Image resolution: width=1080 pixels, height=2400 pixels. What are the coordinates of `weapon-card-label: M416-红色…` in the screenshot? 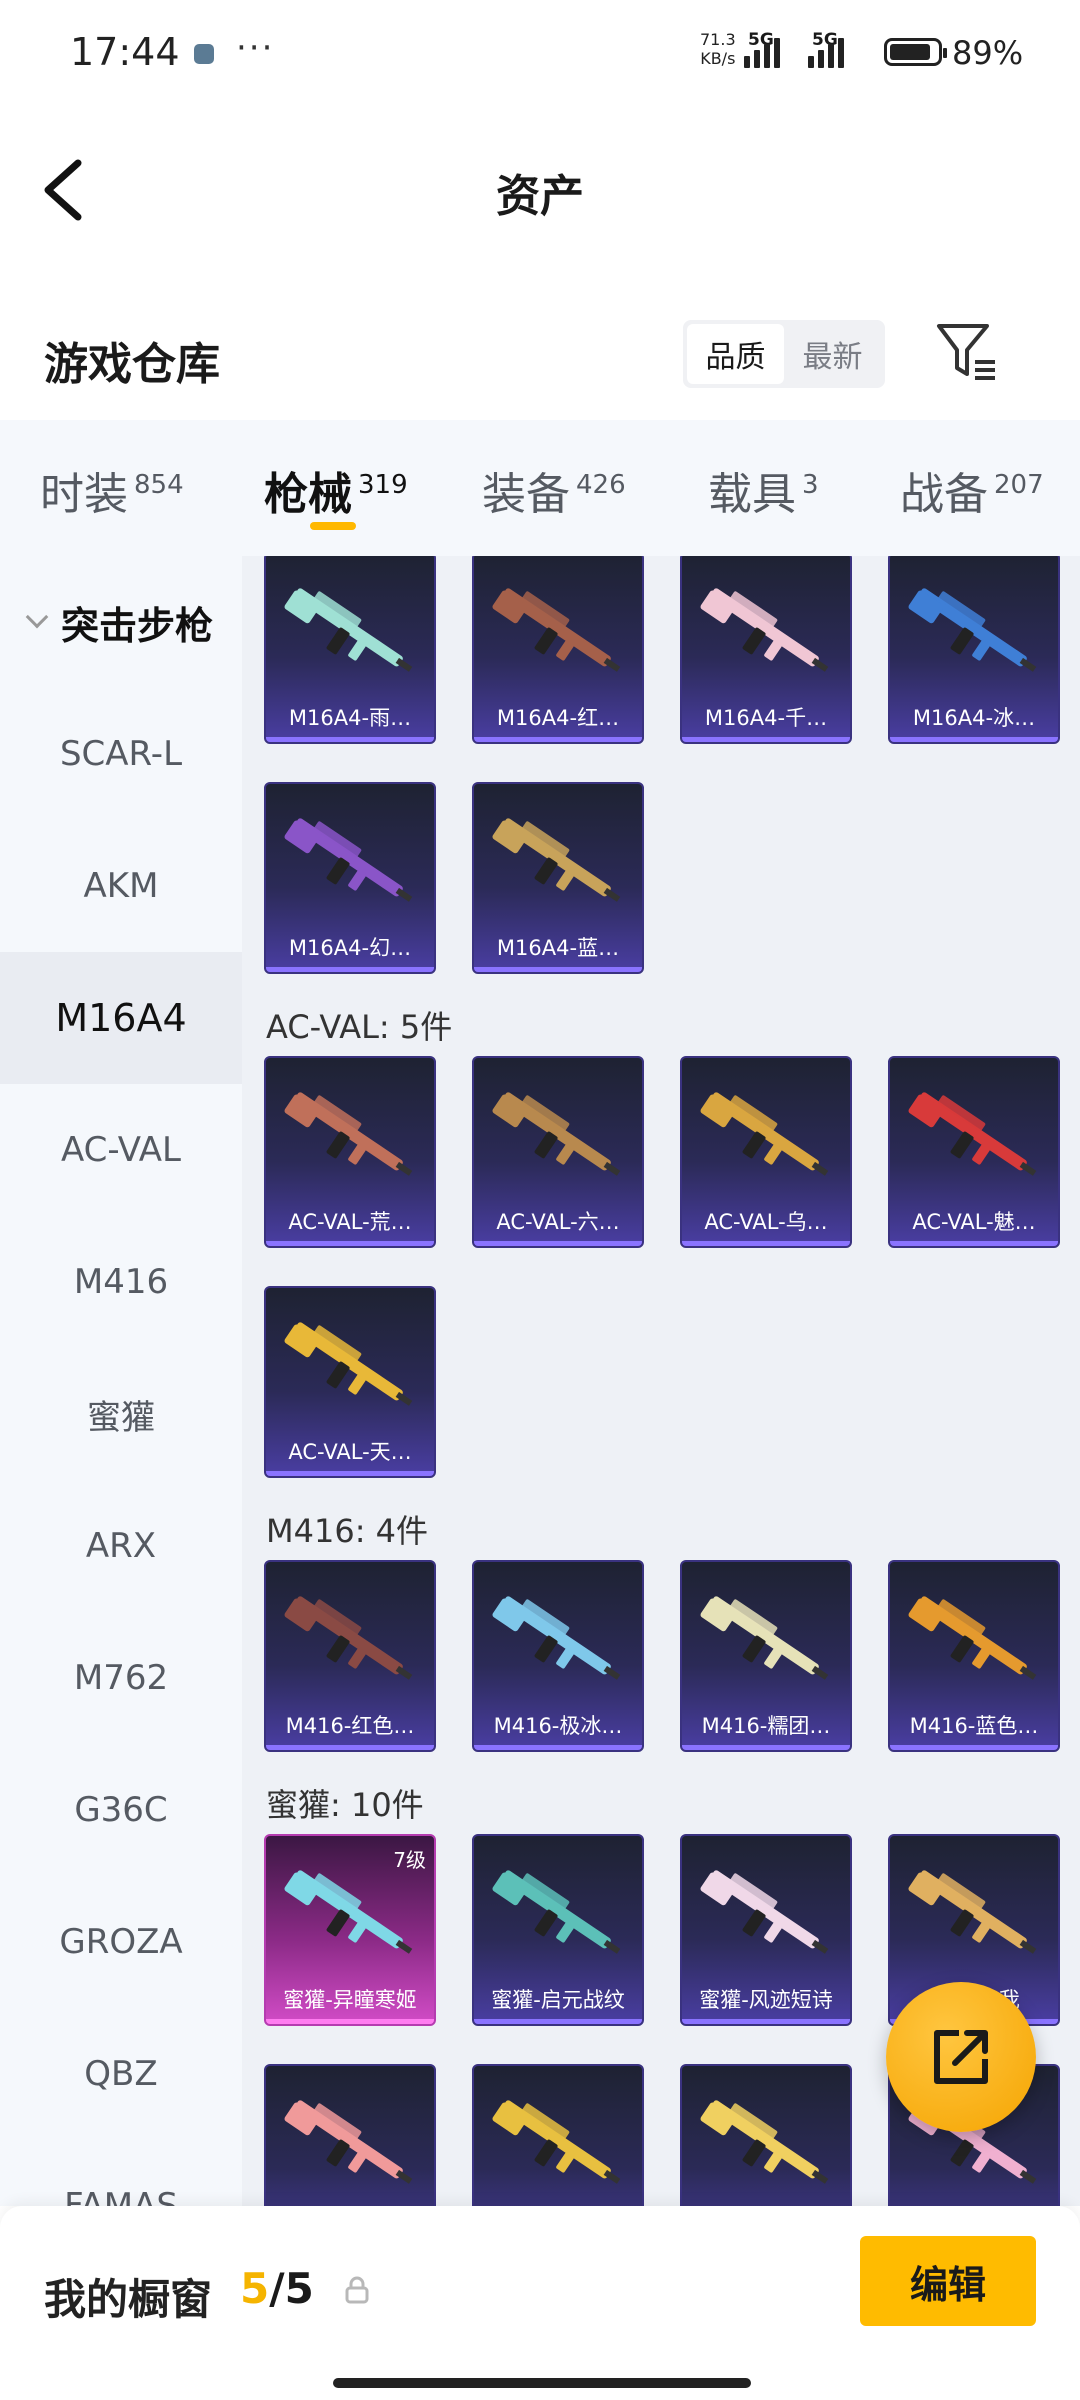 It's located at (350, 1726).